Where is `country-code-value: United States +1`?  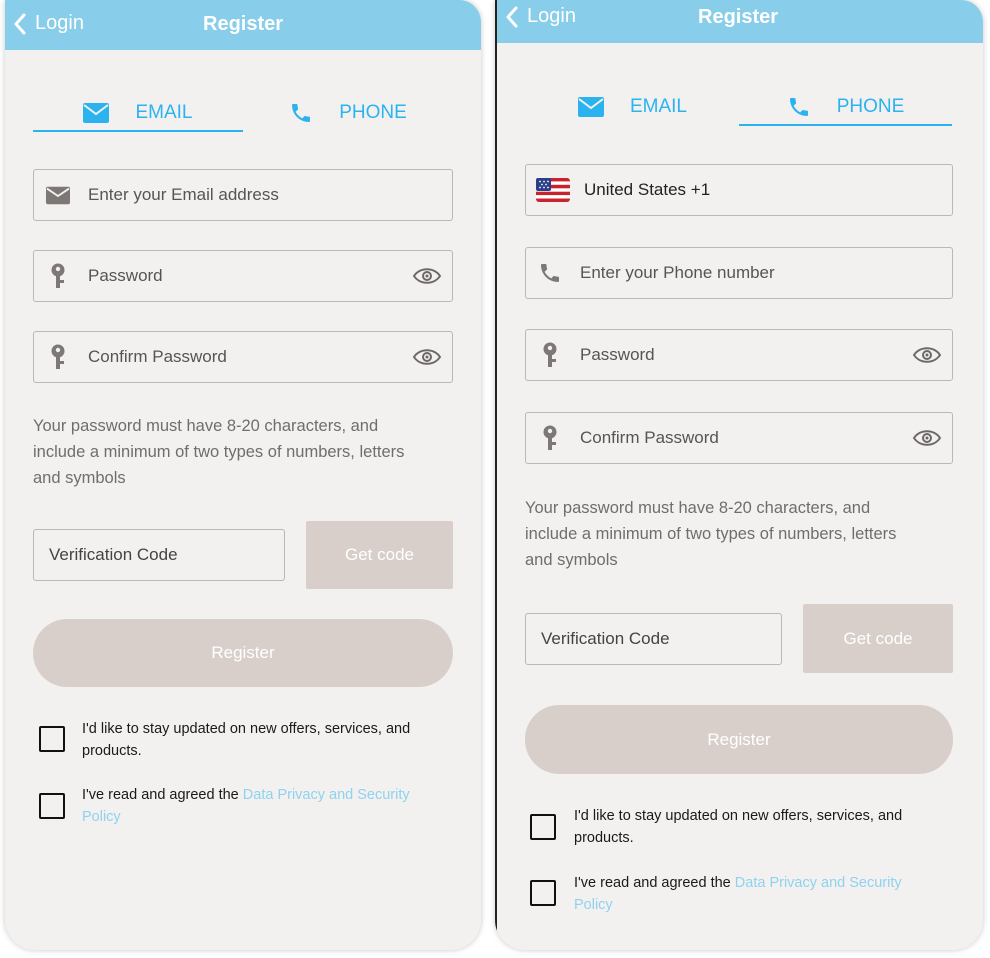 country-code-value: United States +1 is located at coordinates (647, 189).